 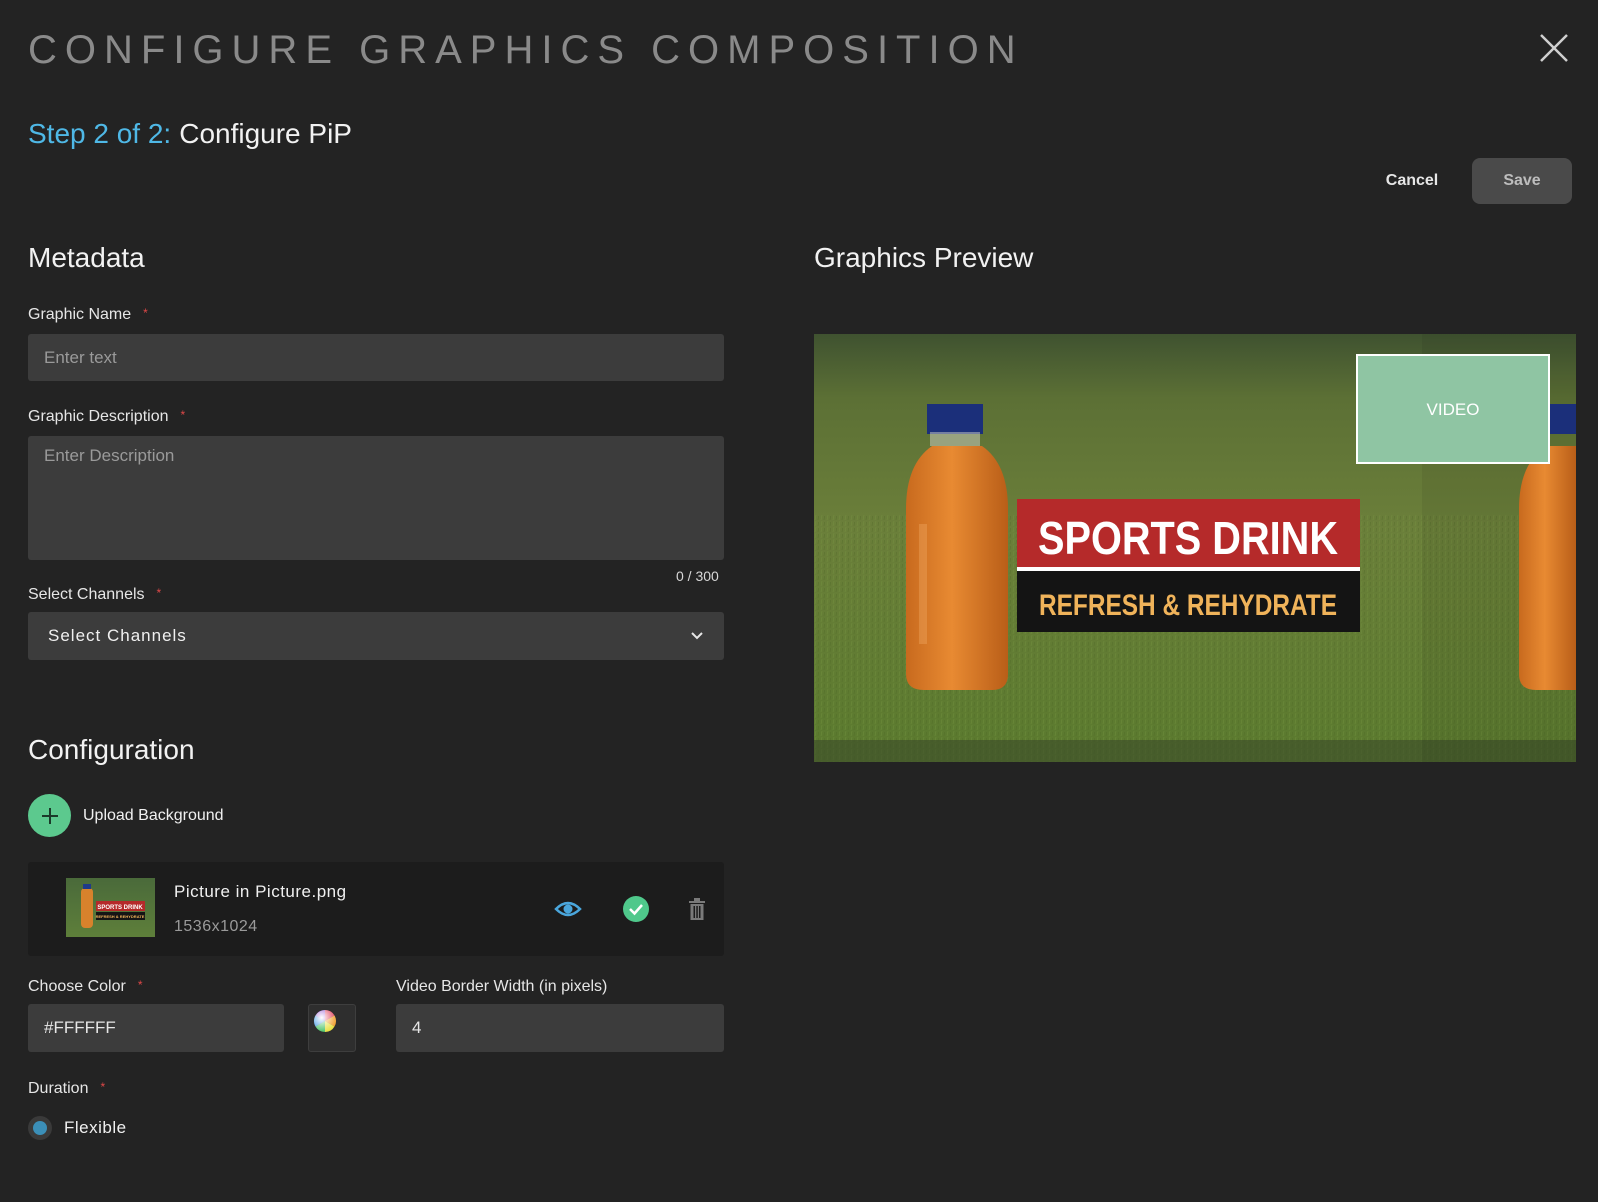 I want to click on graphic-description-input, so click(x=376, y=498).